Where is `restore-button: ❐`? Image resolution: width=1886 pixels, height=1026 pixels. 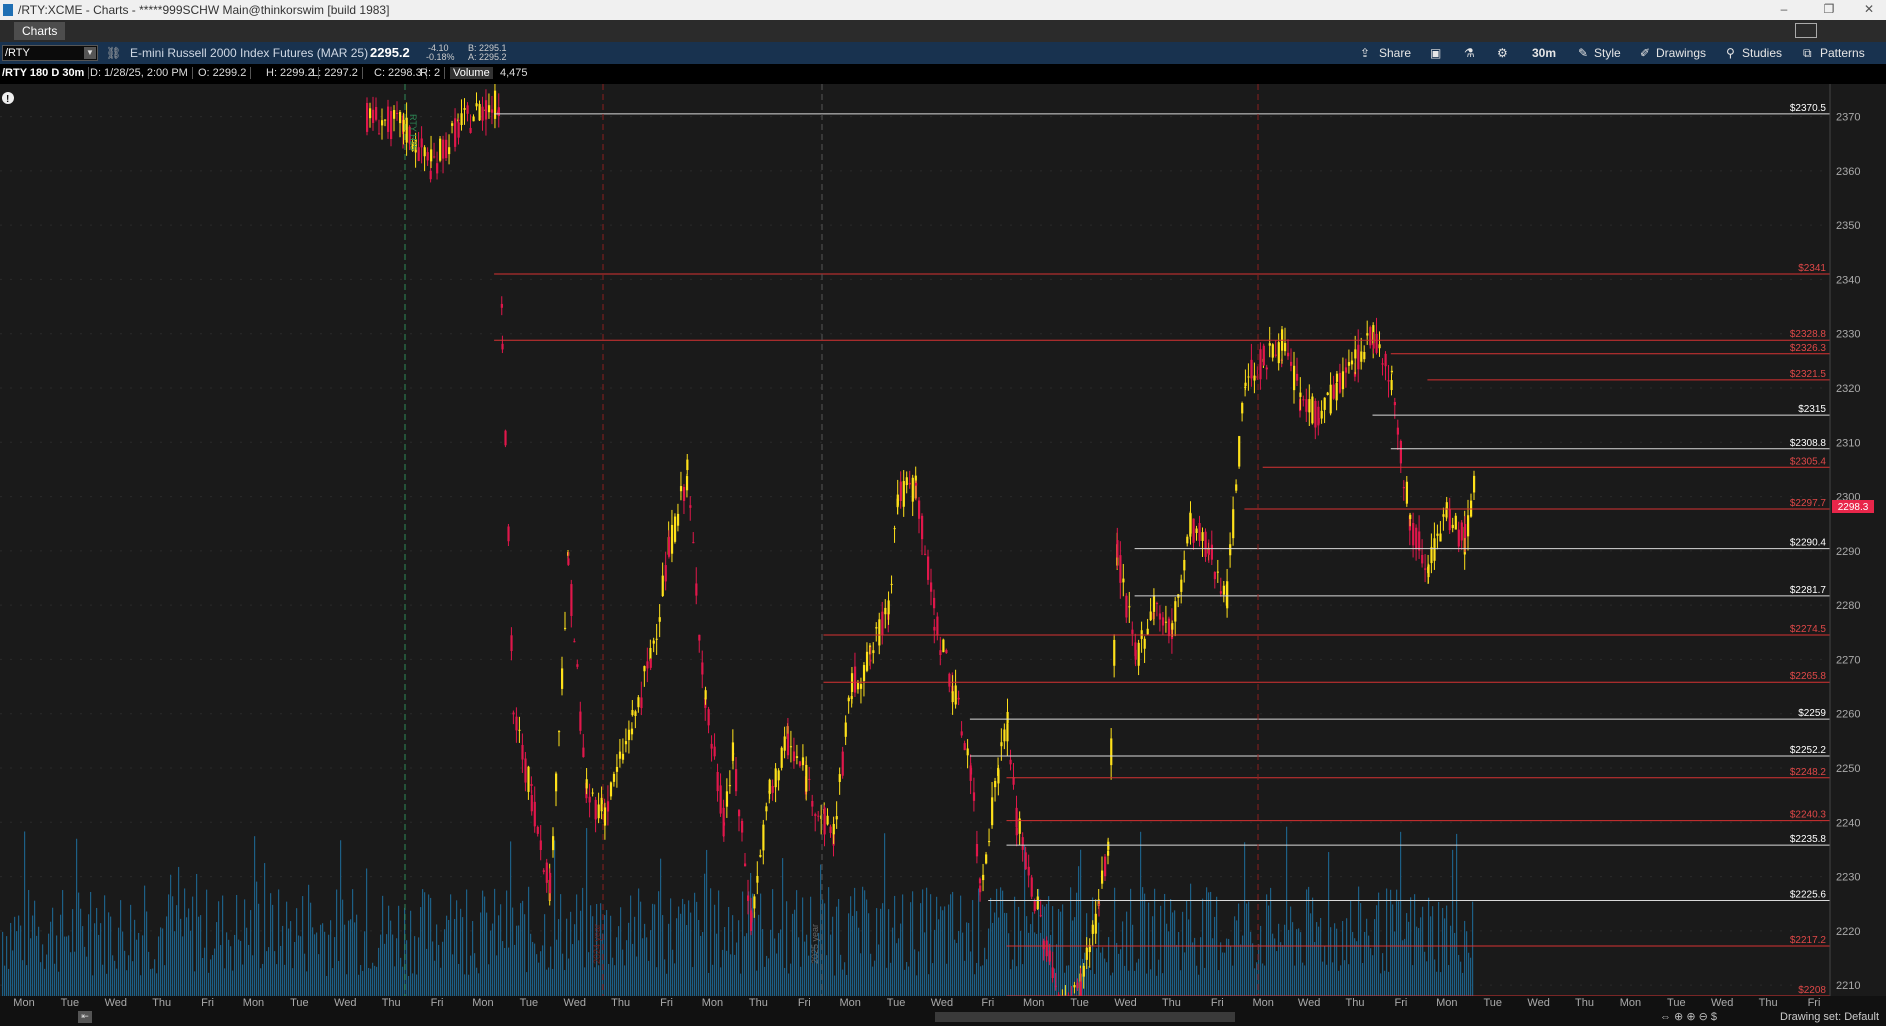 restore-button: ❐ is located at coordinates (1829, 10).